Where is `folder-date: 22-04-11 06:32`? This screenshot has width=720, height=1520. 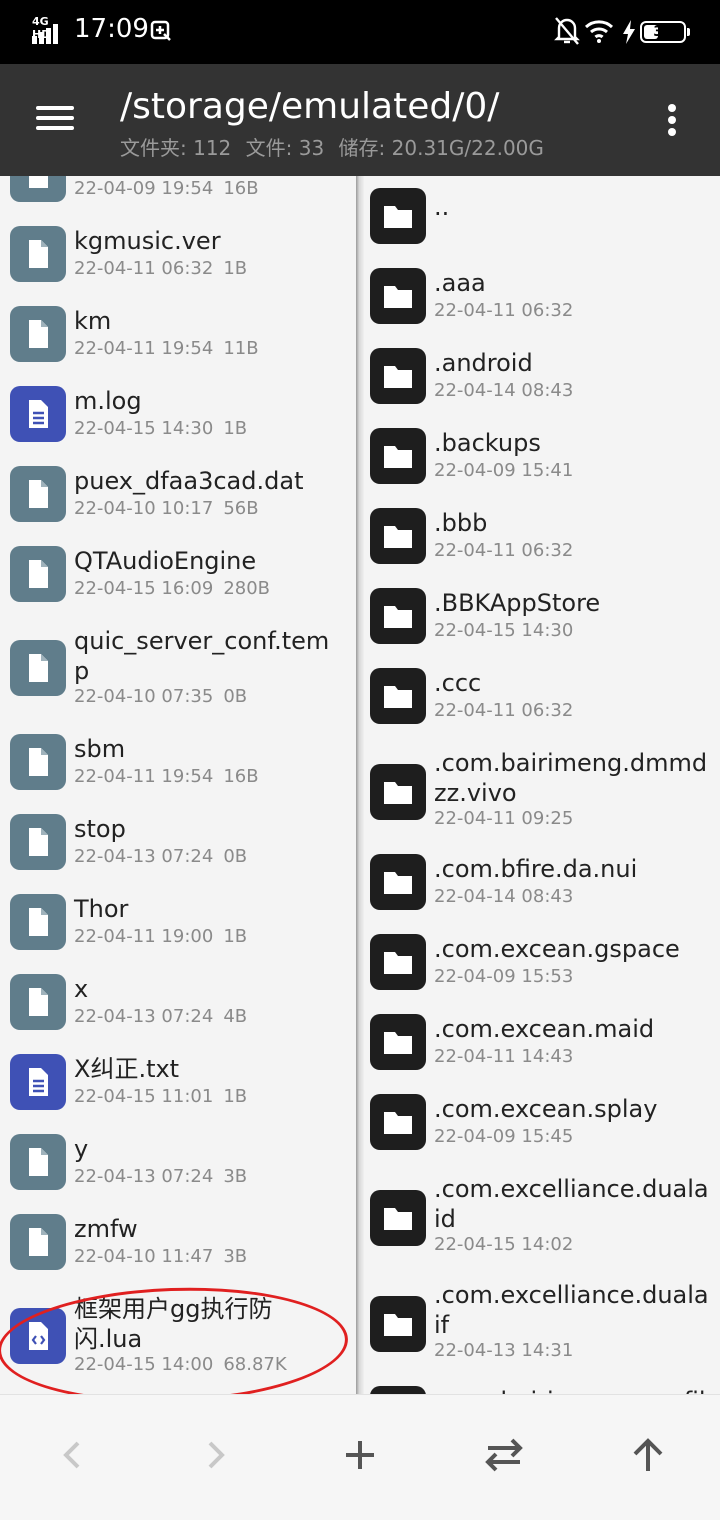 folder-date: 22-04-11 06:32 is located at coordinates (504, 310).